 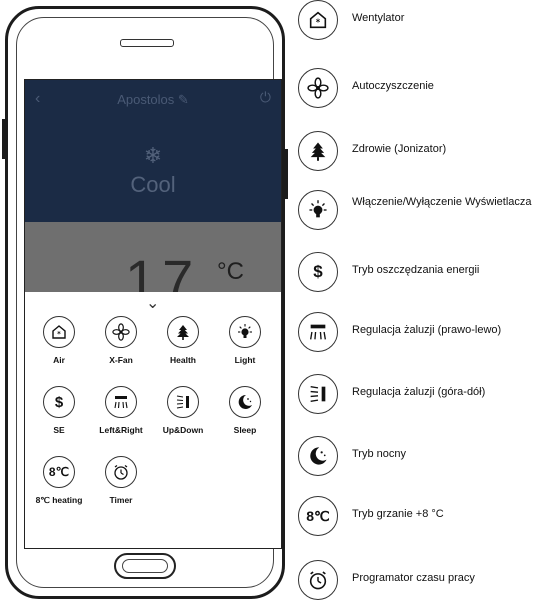 I want to click on sleep-button: Sleep, so click(x=245, y=410).